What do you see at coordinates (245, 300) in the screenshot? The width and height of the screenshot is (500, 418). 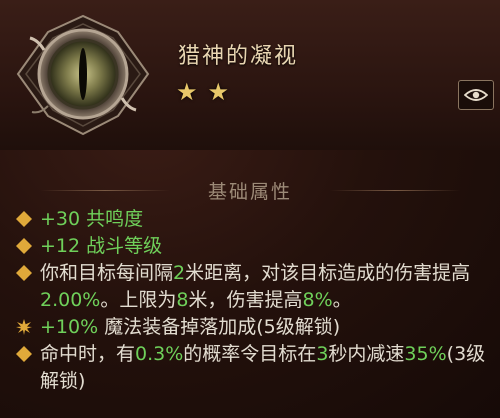 I see `property-text: 米，伤害提高` at bounding box center [245, 300].